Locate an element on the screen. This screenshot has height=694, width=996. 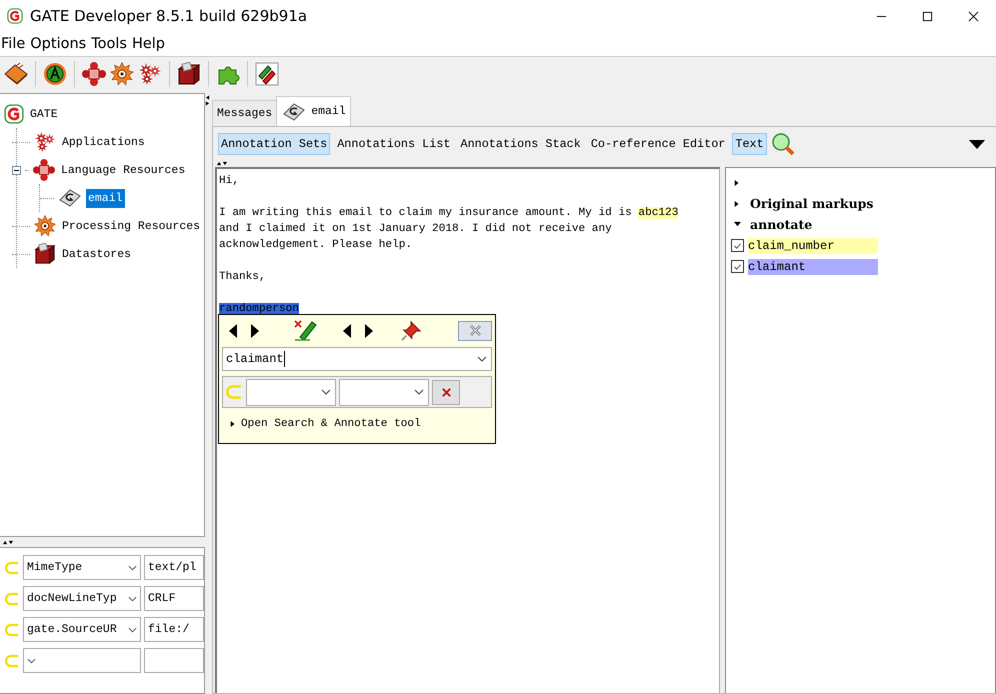
dropdown-arrow-icon is located at coordinates (977, 144).